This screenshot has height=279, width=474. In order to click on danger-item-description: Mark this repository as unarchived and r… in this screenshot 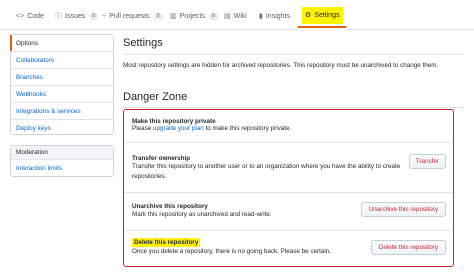, I will do `click(202, 214)`.